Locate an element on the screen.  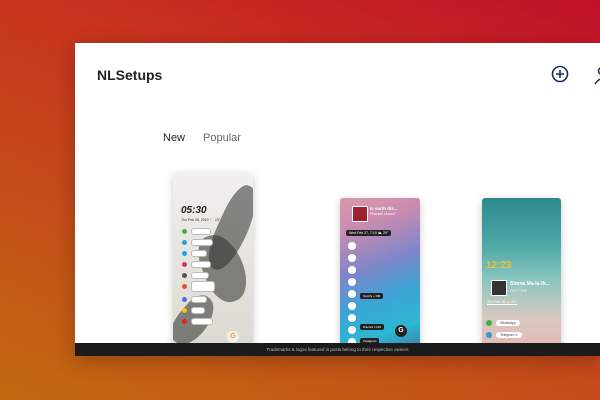
setup-card: 05:30 Thu Feb 28, 2019 ⛅ 23° G is located at coordinates (213, 260).